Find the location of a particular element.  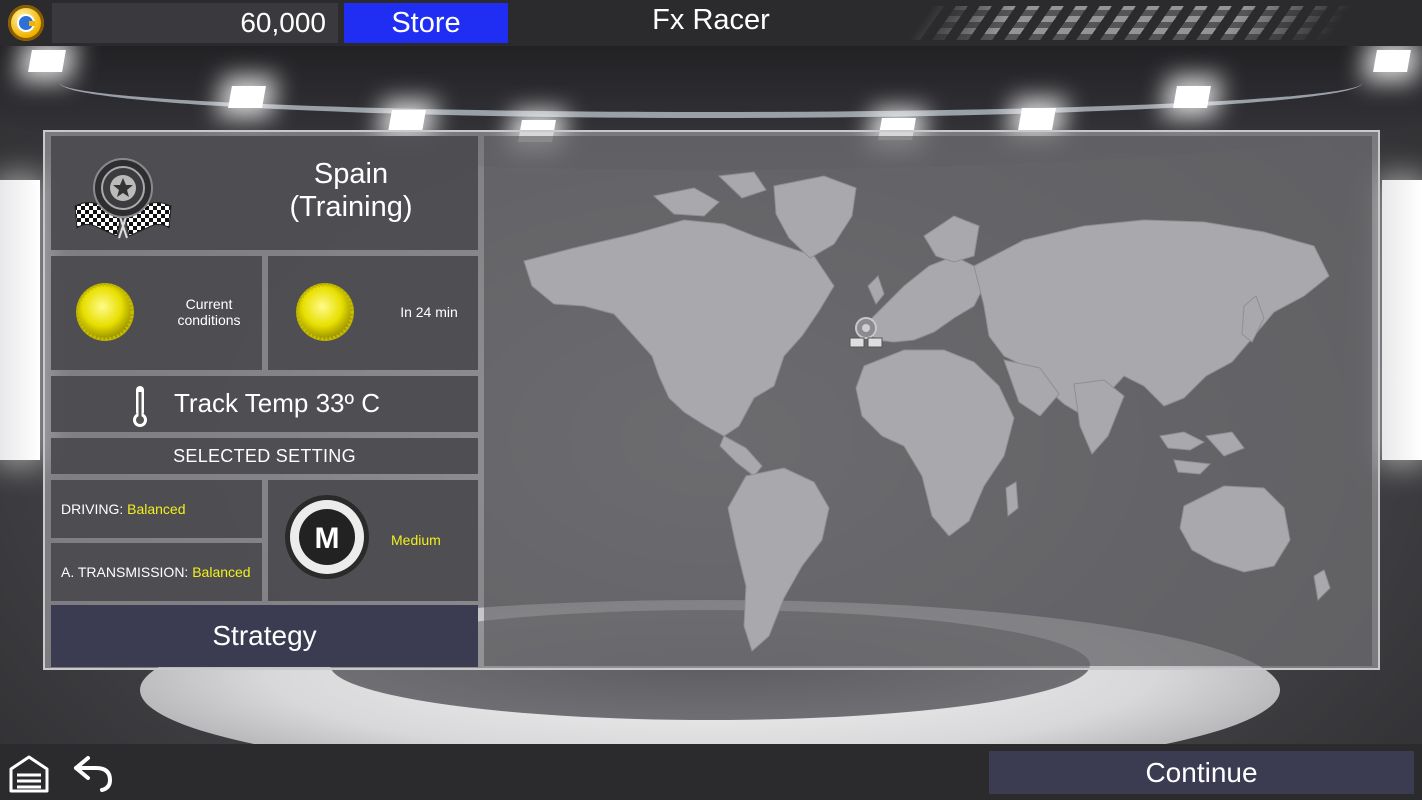

track-info: Spain (Training) is located at coordinates (264, 193).